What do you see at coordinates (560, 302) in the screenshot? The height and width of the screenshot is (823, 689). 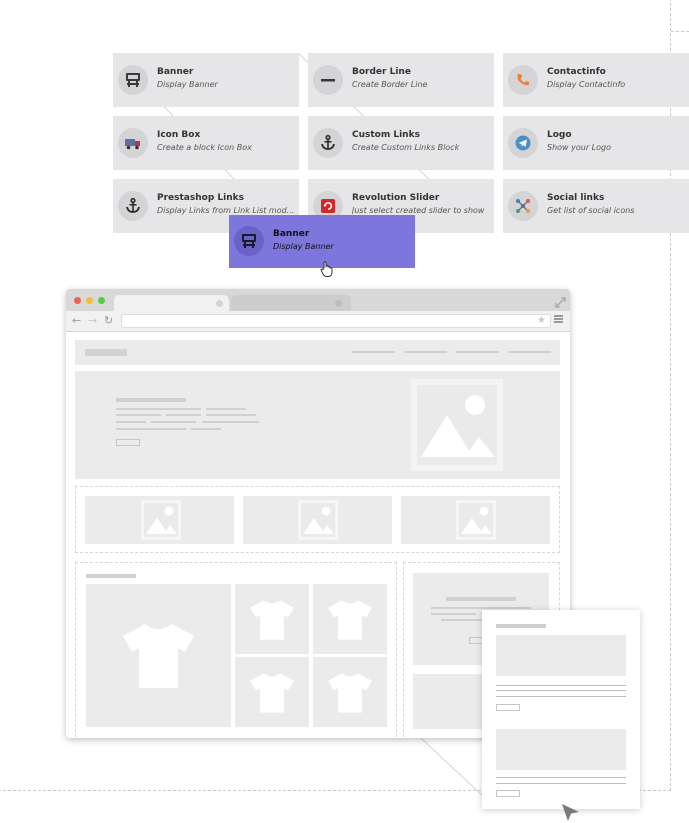 I see `fullscreen-icon` at bounding box center [560, 302].